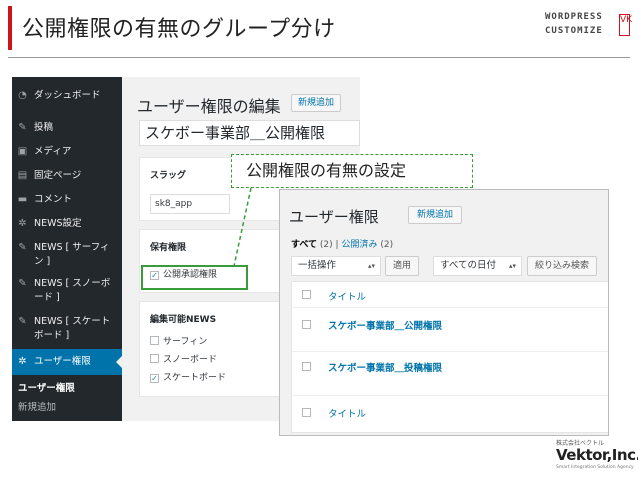  What do you see at coordinates (334, 217) in the screenshot?
I see `list-page-title: ユーザー権限` at bounding box center [334, 217].